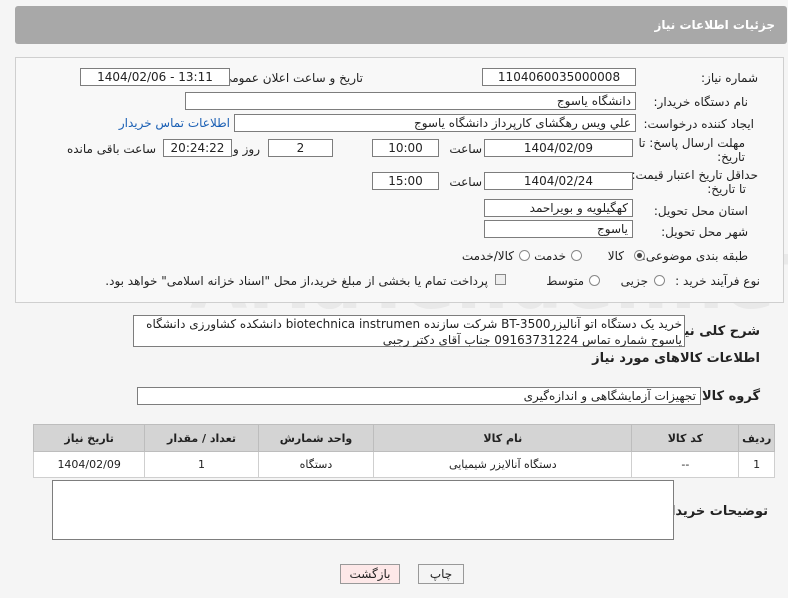 This screenshot has height=598, width=788. Describe the element at coordinates (550, 256) in the screenshot. I see `category-option-service: خدمت` at that location.